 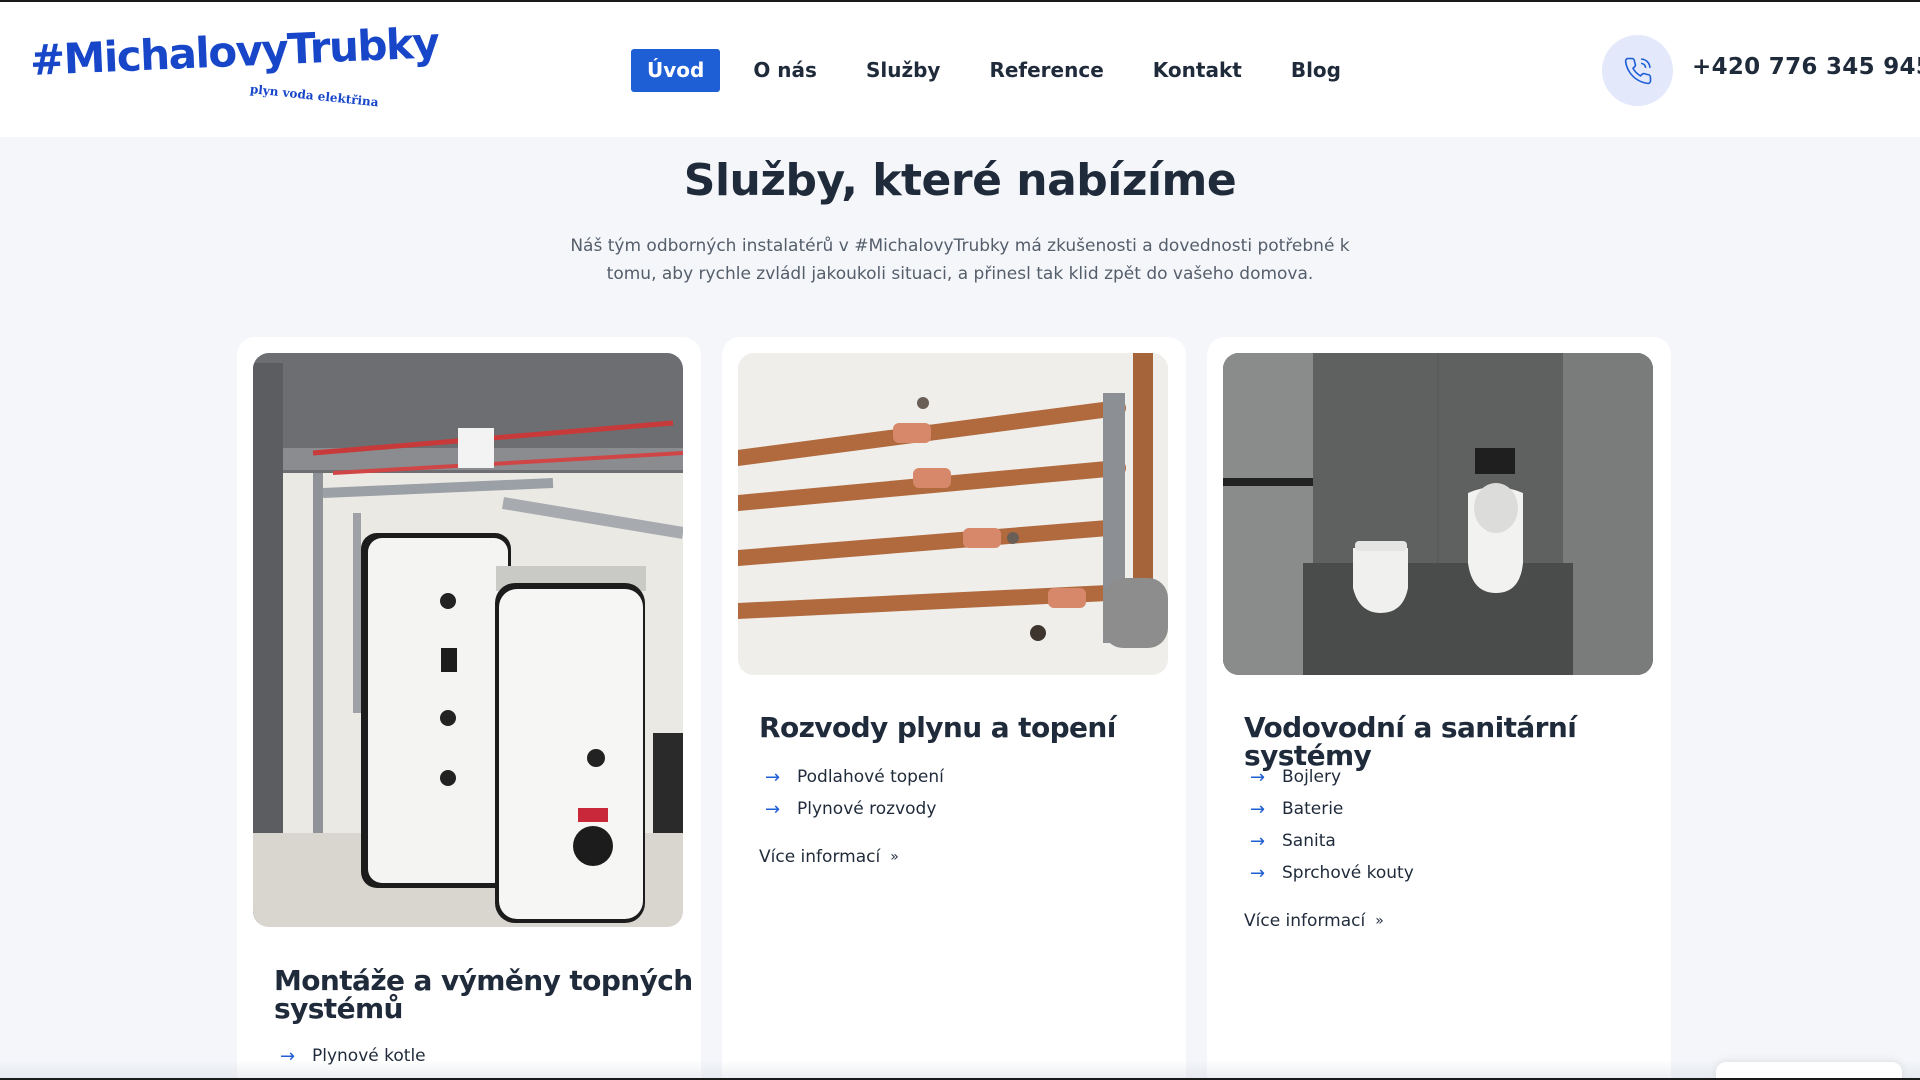 I want to click on nav-item-sluzby: Služby, so click(x=903, y=70).